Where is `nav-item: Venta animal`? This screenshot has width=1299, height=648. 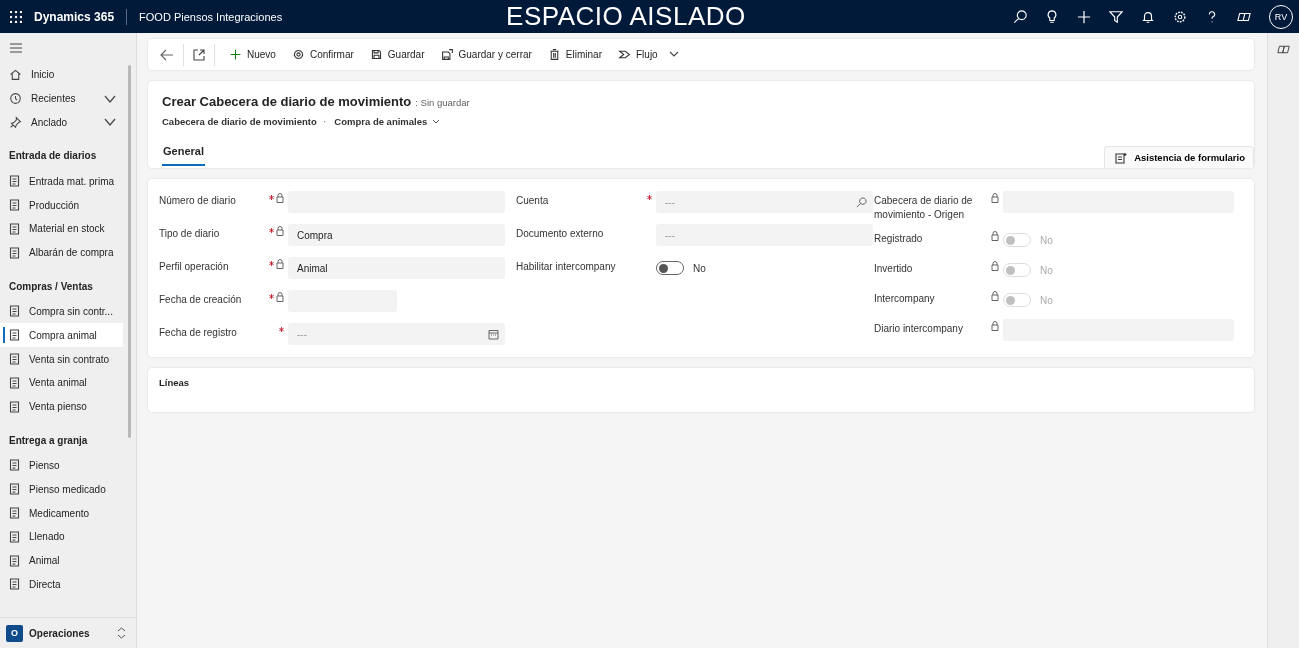 nav-item: Venta animal is located at coordinates (61, 382).